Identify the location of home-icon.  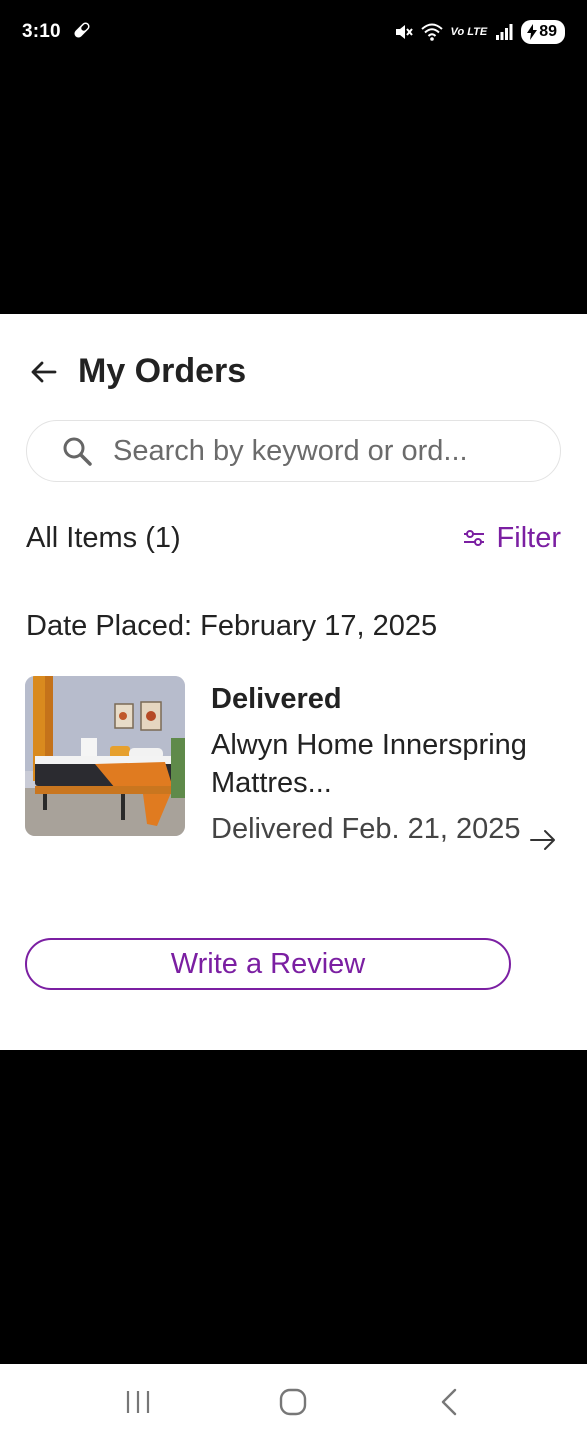
(293, 1402).